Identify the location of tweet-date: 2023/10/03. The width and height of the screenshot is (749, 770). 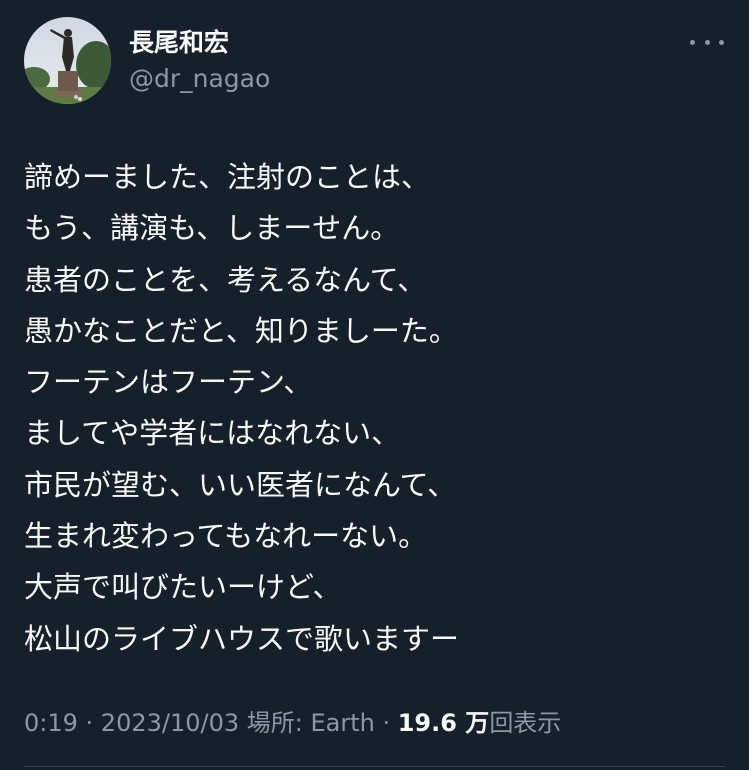
(170, 723).